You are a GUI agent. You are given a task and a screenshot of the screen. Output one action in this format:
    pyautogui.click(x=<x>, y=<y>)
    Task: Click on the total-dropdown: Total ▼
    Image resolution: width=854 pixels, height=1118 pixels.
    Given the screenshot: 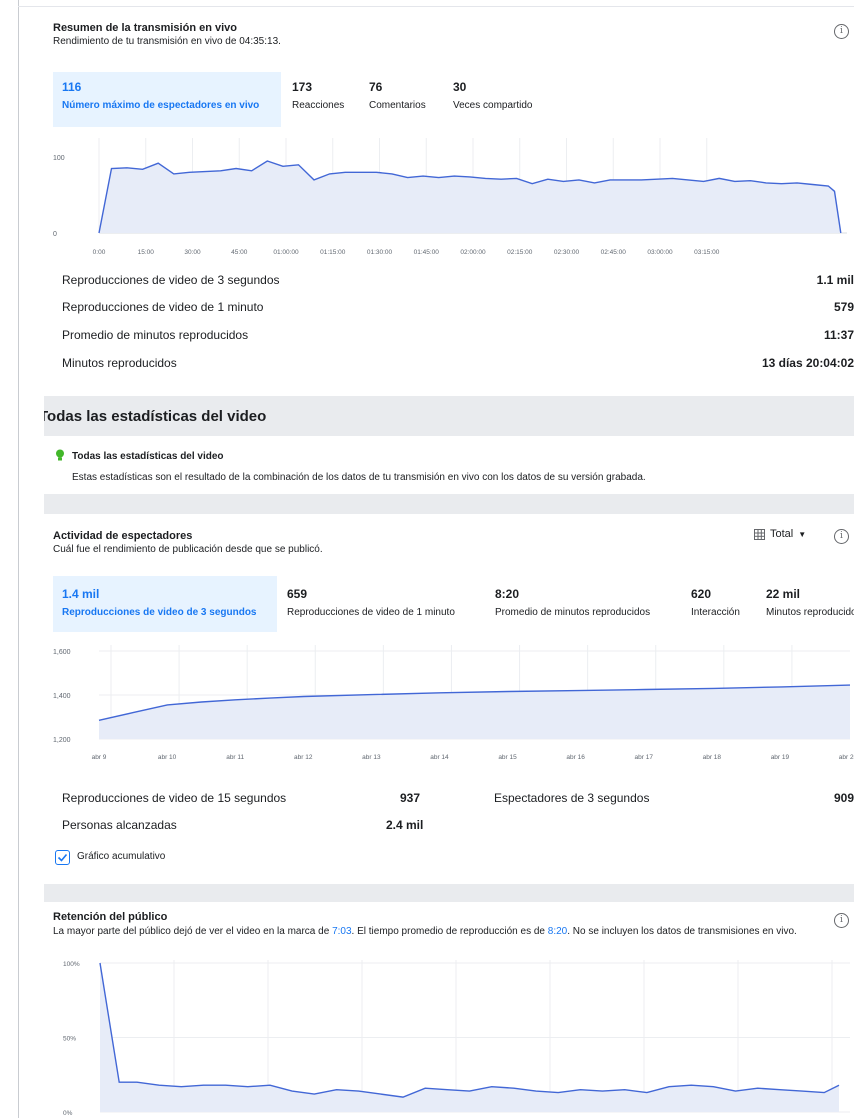 What is the action you would take?
    pyautogui.click(x=780, y=534)
    